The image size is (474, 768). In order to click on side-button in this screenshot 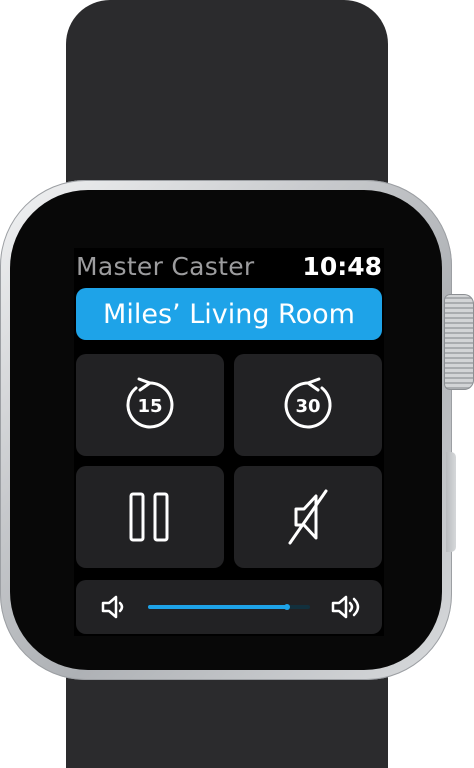, I will do `click(451, 502)`.